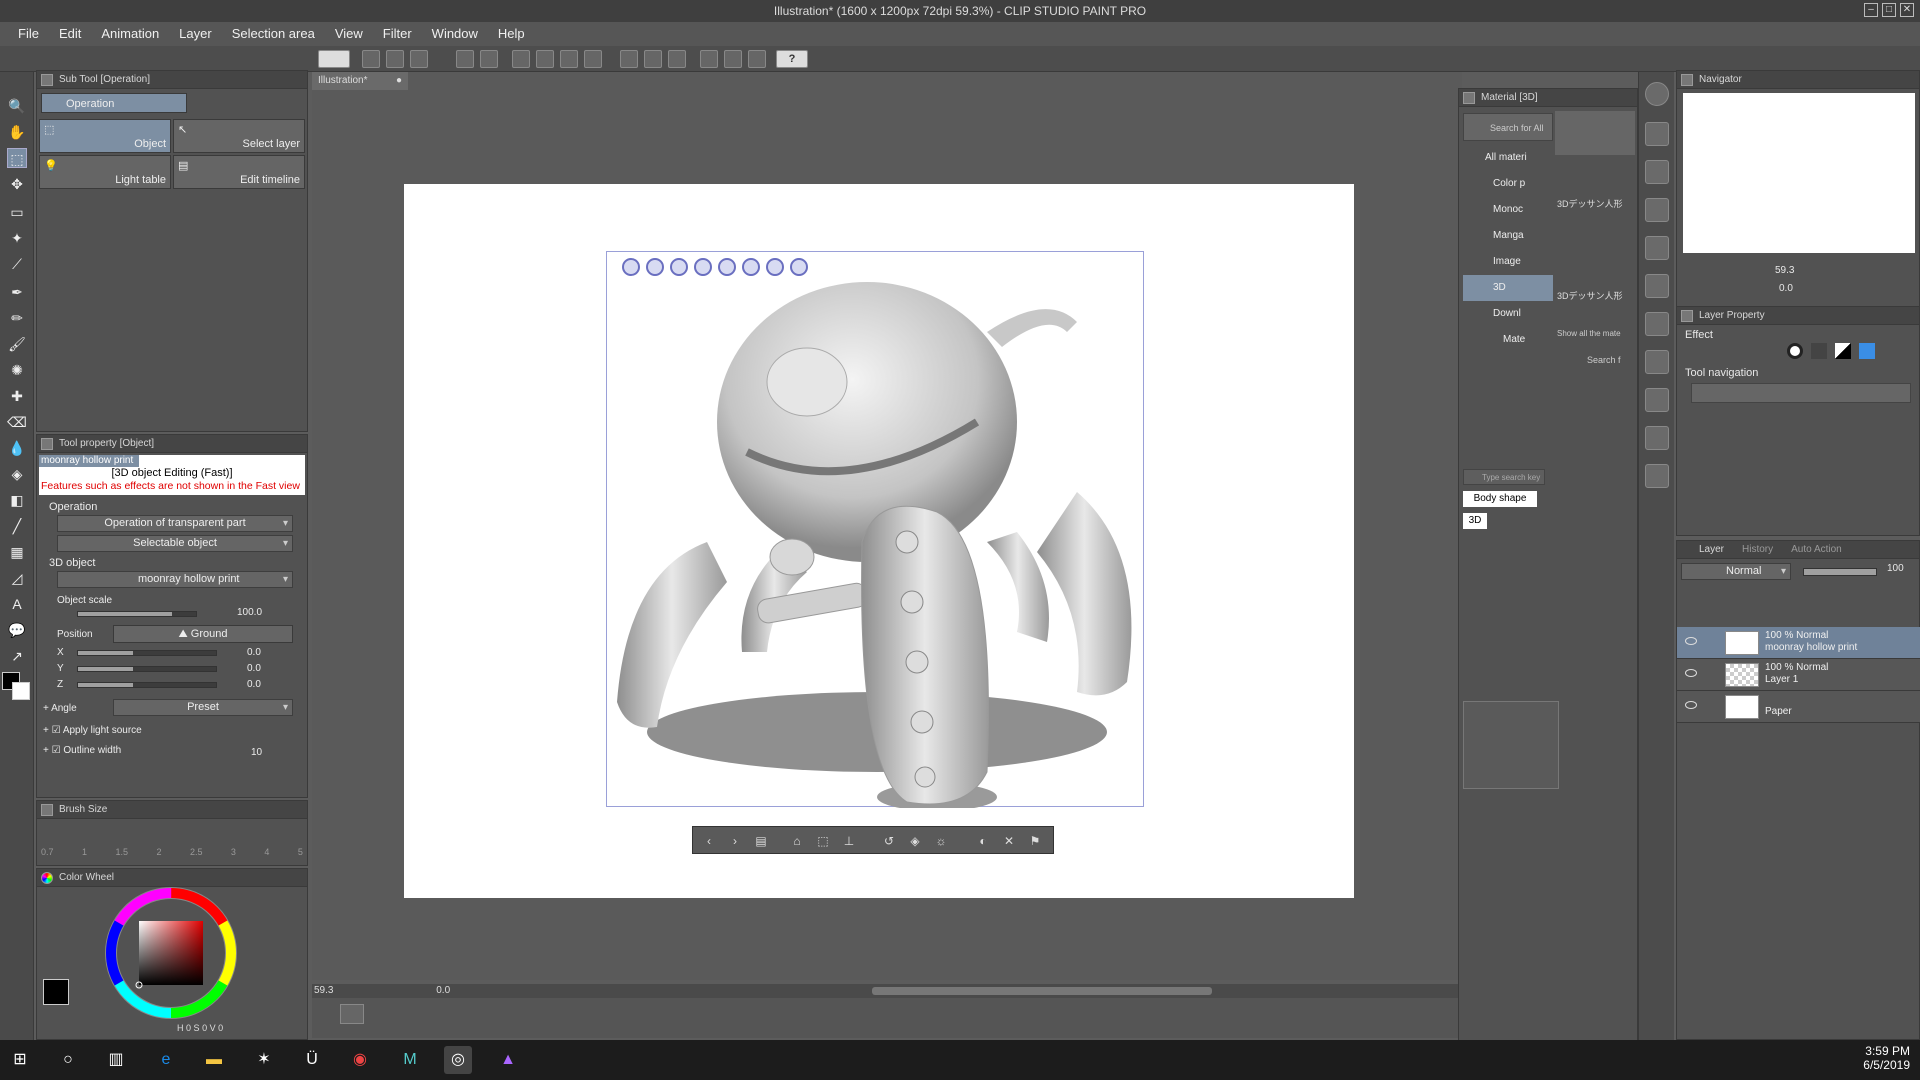 This screenshot has width=1920, height=1080. I want to click on pose-icon, so click(1657, 324).